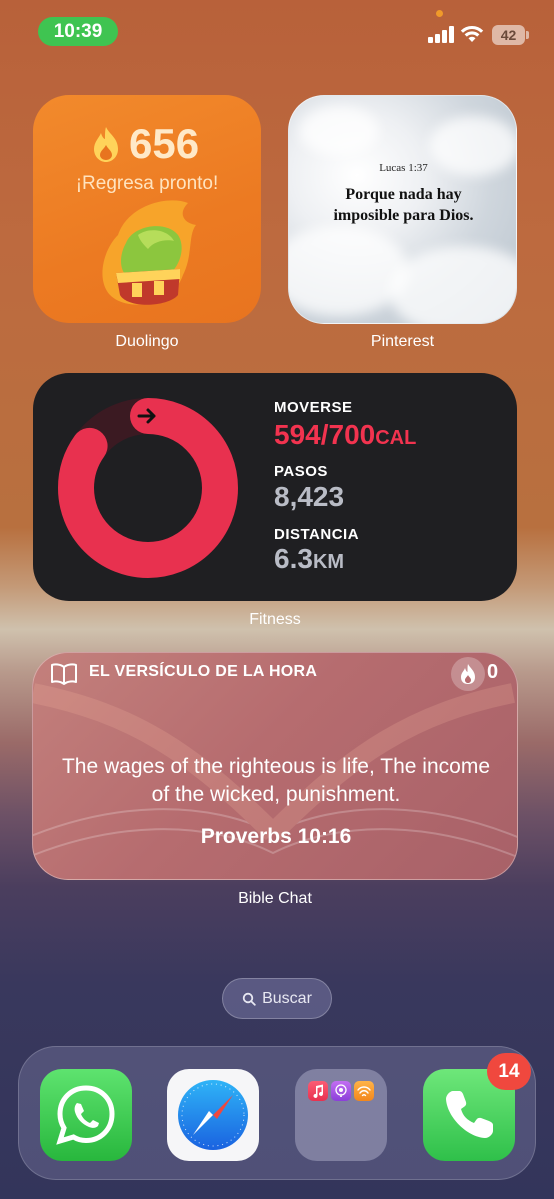  What do you see at coordinates (403, 168) in the screenshot?
I see `pinterest-verse-reference: Lucas 1:37` at bounding box center [403, 168].